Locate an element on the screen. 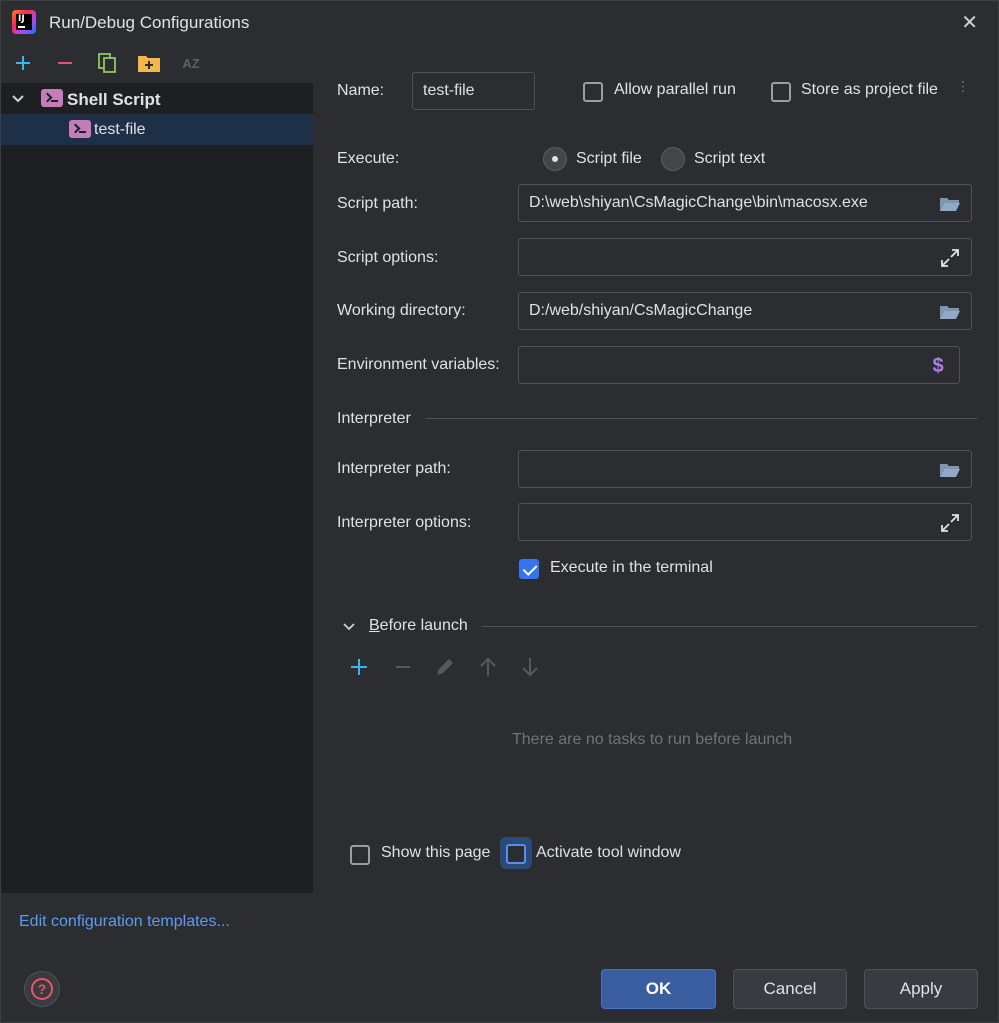 The height and width of the screenshot is (1023, 999). store-project-checkbox is located at coordinates (781, 92).